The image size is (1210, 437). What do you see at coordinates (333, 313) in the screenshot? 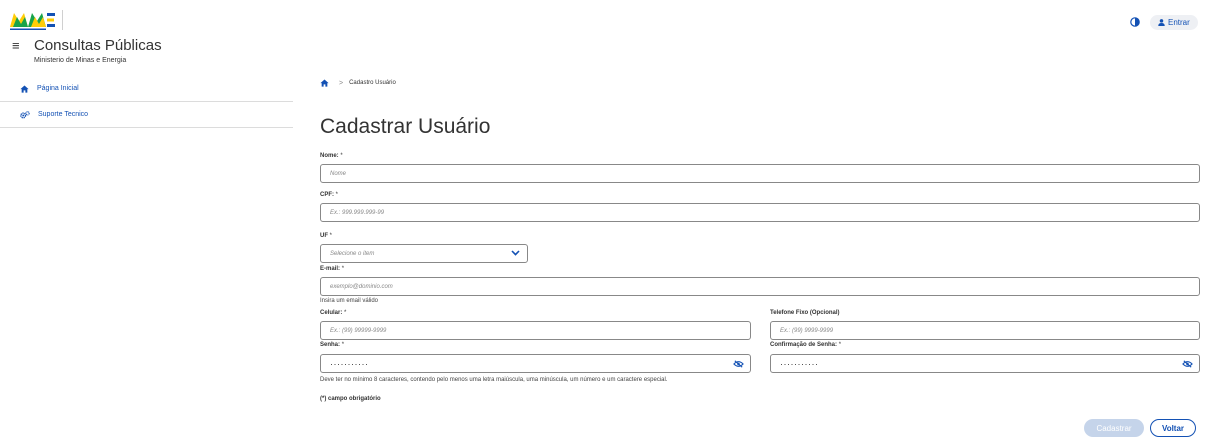
I see `celular-label: Celular: *` at bounding box center [333, 313].